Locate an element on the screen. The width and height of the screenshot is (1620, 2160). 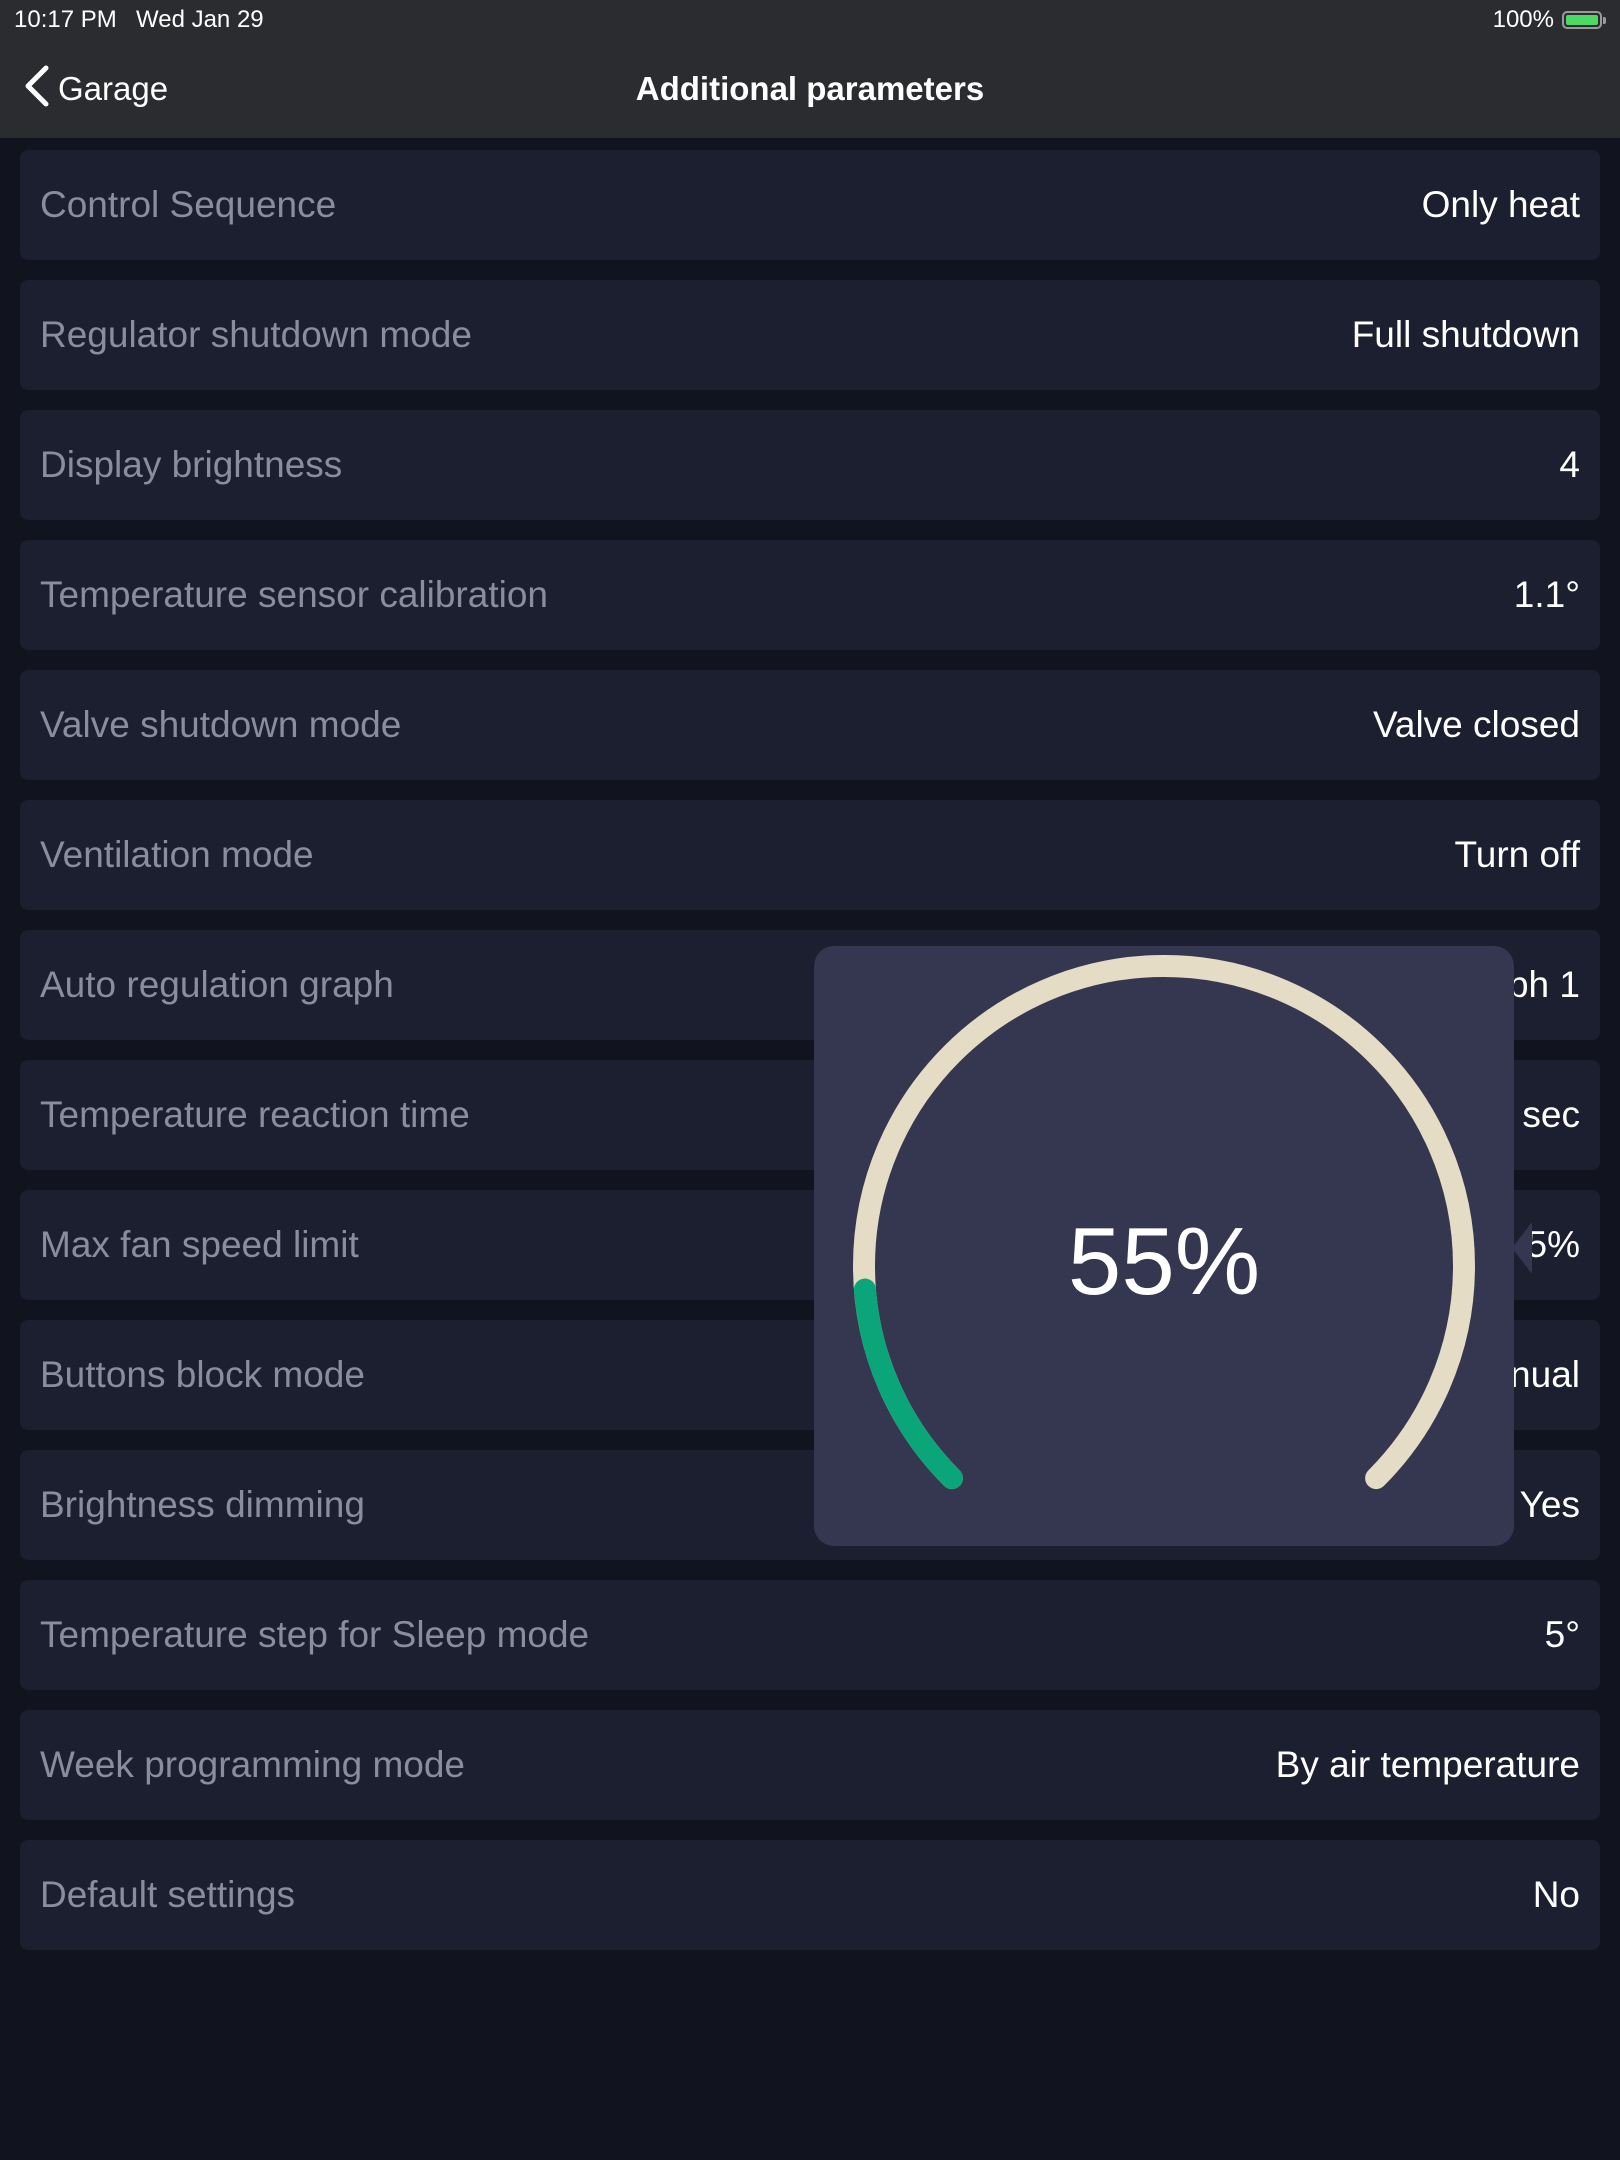
row-label: Control Sequence is located at coordinates (188, 204).